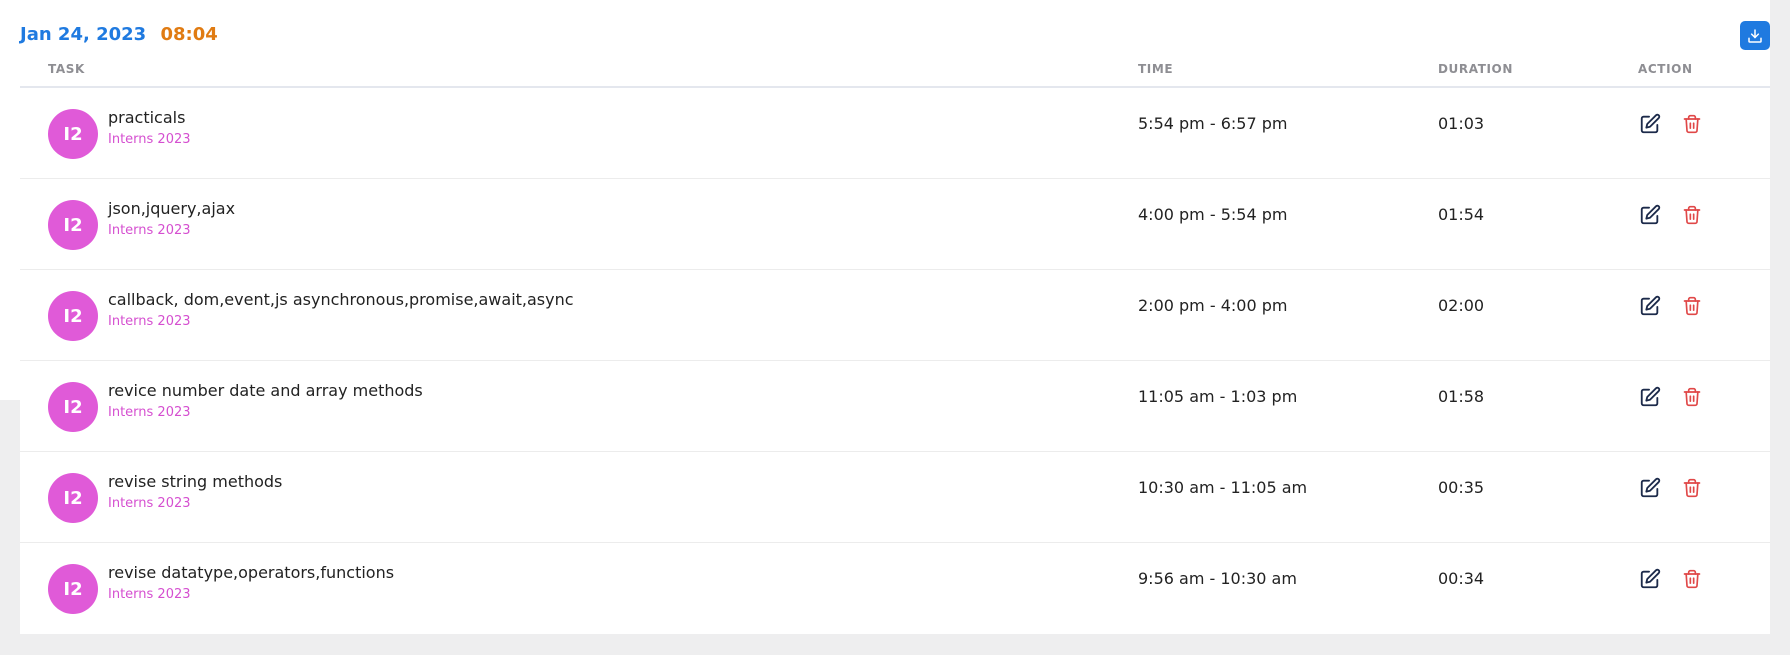  I want to click on task-name: json,jquery,ajax, so click(171, 208).